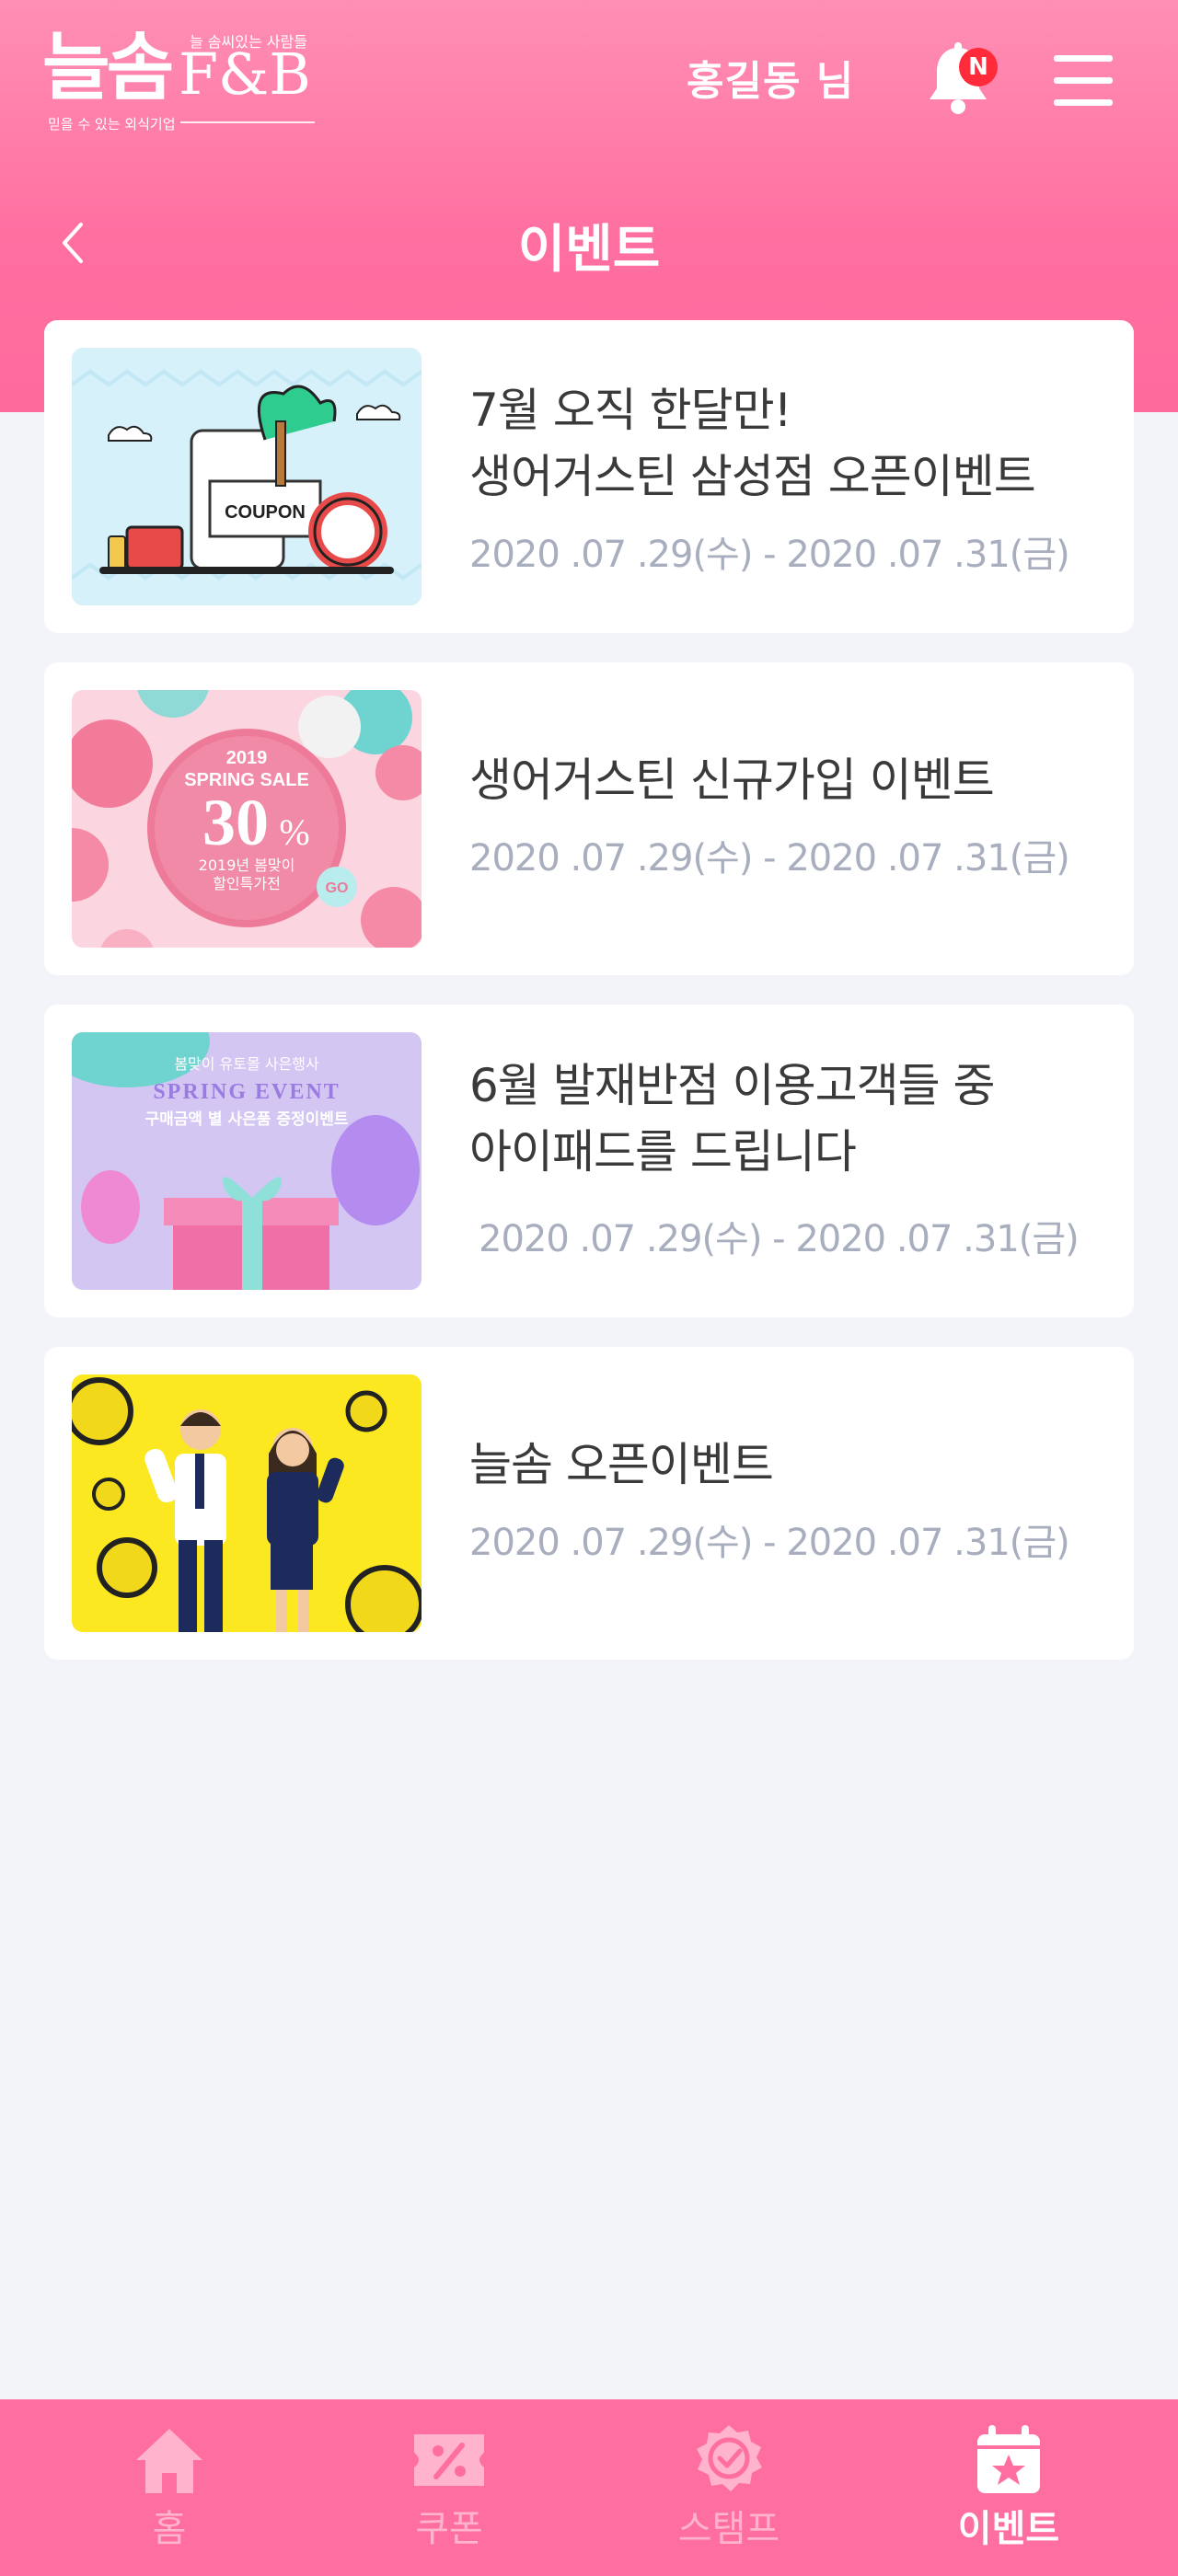  I want to click on logo-tagline: 늘 솜씨있는 사람들, so click(248, 42).